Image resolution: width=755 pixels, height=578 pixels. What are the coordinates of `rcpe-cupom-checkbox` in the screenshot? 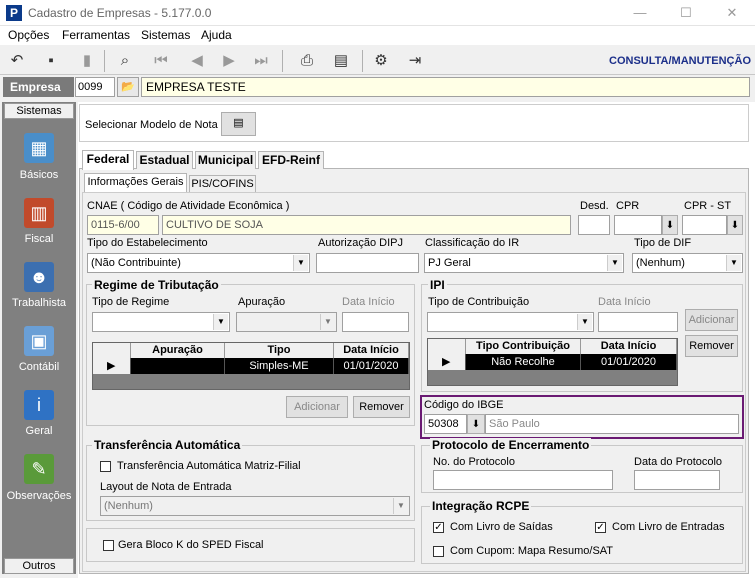 It's located at (438, 551).